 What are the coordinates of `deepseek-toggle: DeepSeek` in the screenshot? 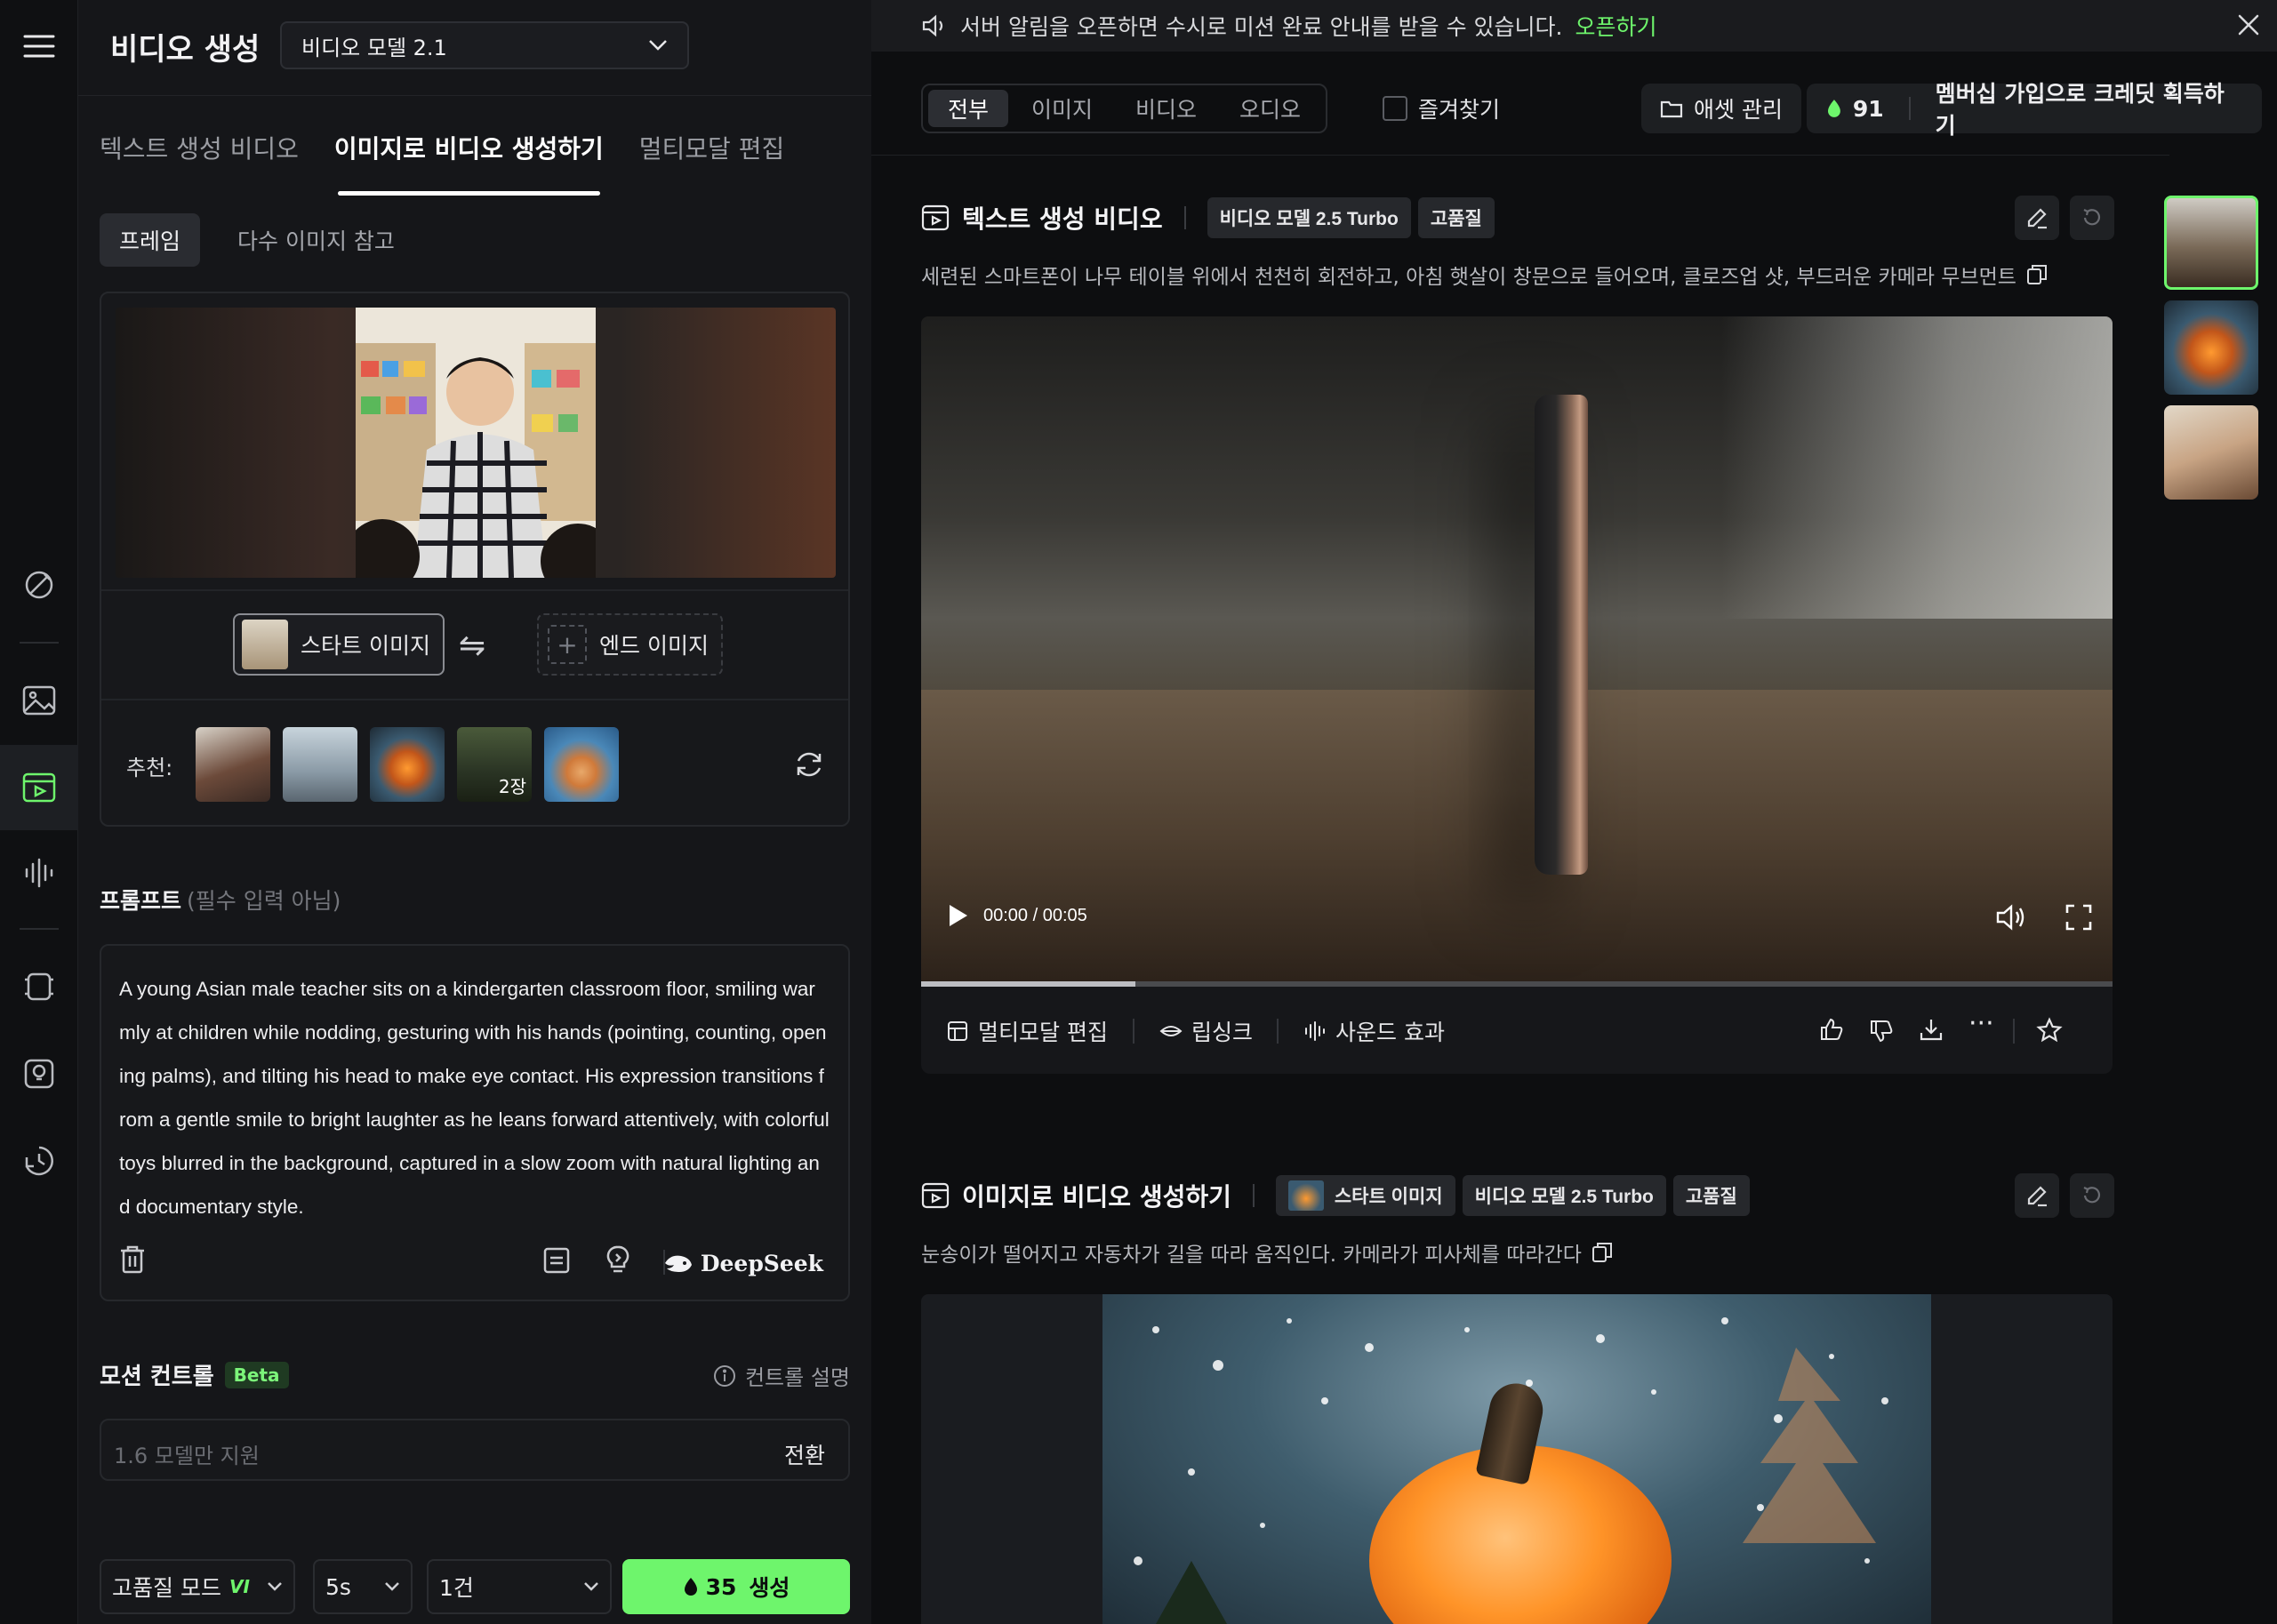 It's located at (743, 1263).